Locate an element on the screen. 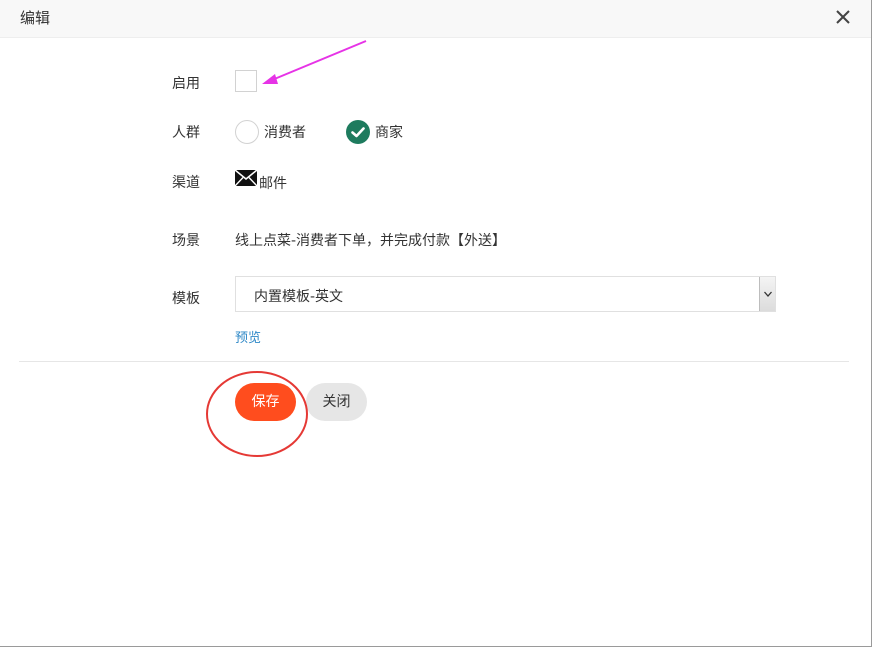  mail-icon is located at coordinates (246, 179).